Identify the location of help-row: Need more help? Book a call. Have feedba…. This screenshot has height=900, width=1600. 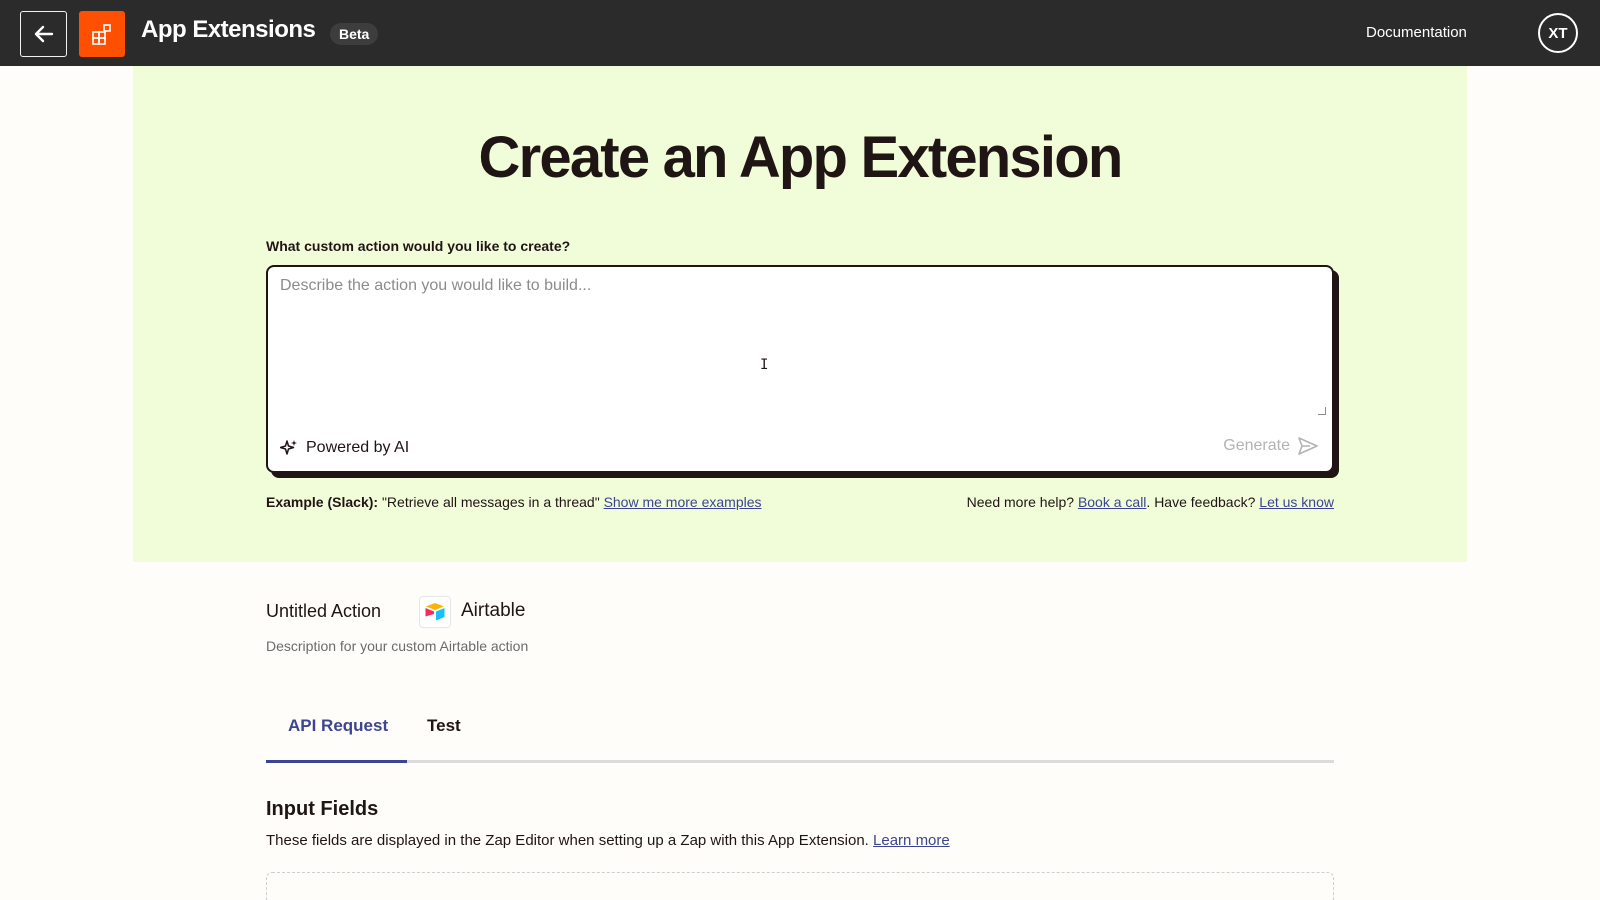
(1150, 502).